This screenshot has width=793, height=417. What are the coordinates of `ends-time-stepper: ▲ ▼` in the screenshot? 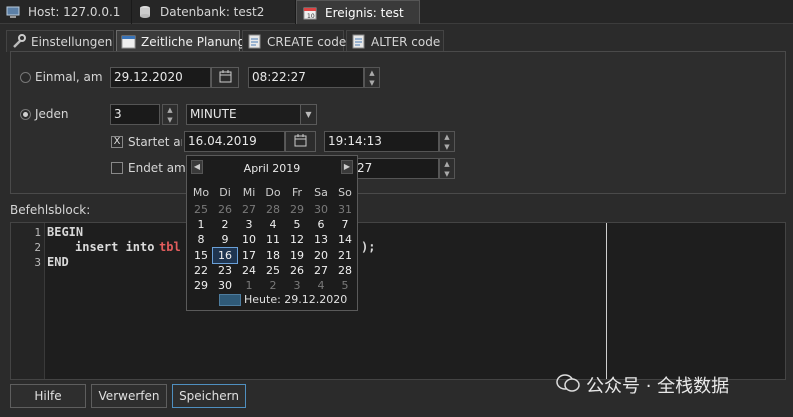 It's located at (447, 168).